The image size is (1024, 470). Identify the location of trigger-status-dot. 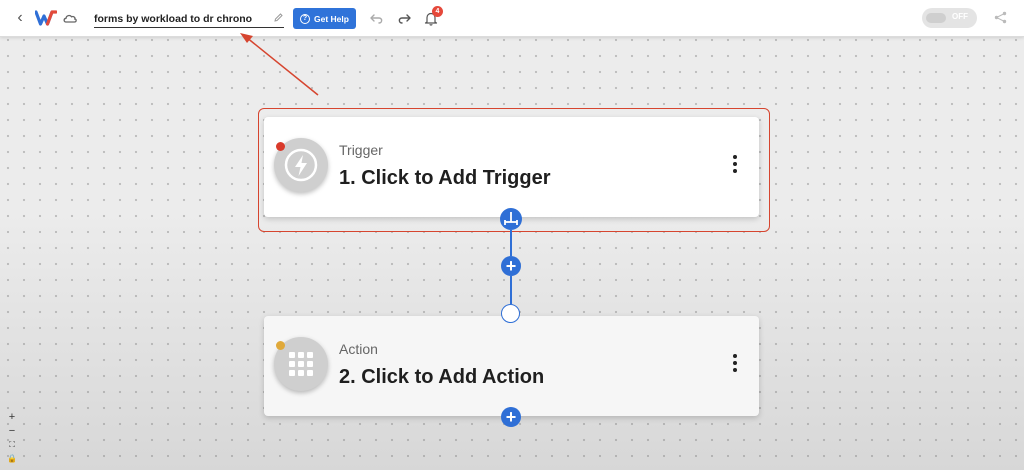
(280, 146).